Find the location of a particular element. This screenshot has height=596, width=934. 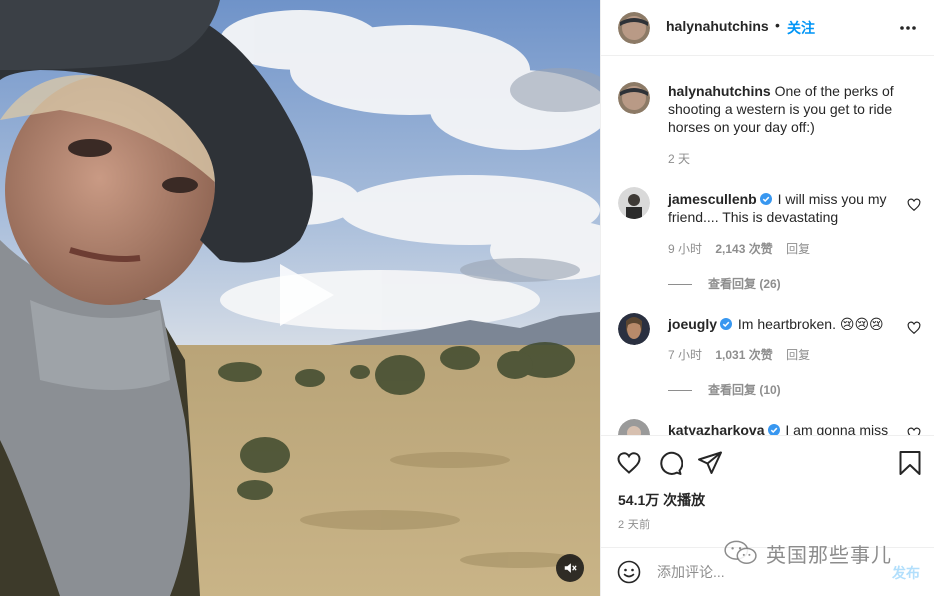

caption-avatar is located at coordinates (634, 98).